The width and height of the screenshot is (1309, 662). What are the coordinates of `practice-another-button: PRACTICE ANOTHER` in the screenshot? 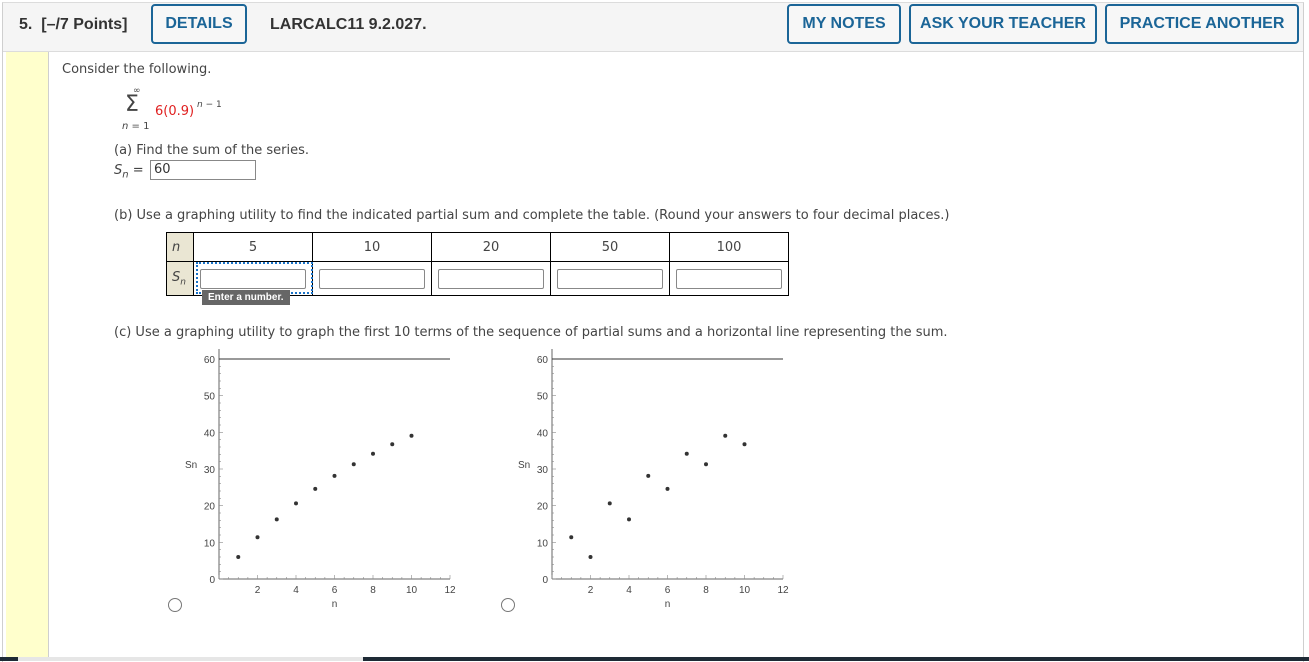 It's located at (1202, 24).